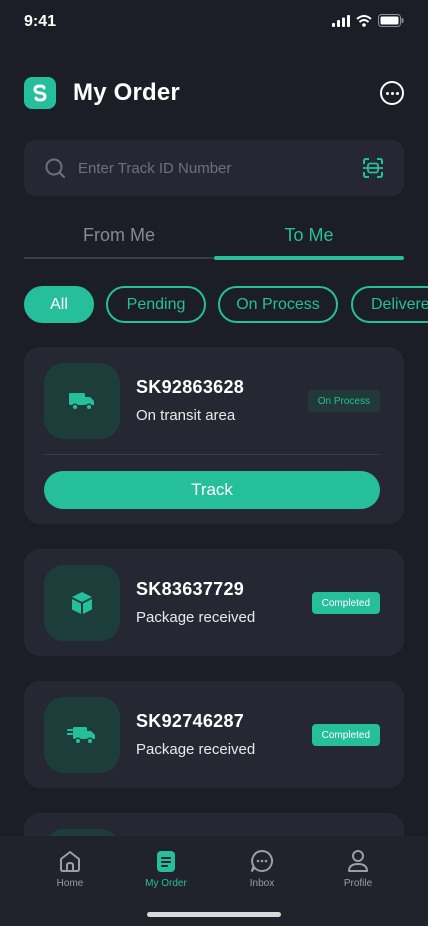 The width and height of the screenshot is (428, 926). I want to click on battery-icon, so click(391, 20).